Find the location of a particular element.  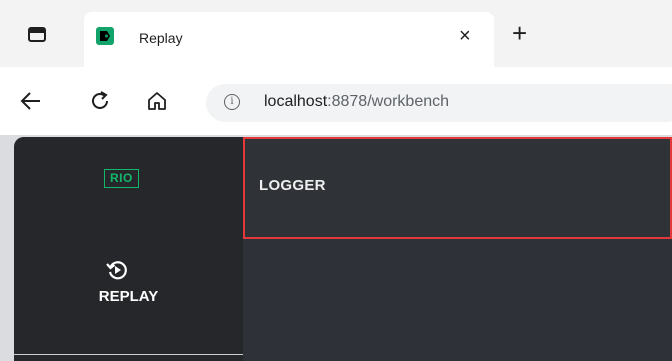

sidebar-divider is located at coordinates (128, 354).